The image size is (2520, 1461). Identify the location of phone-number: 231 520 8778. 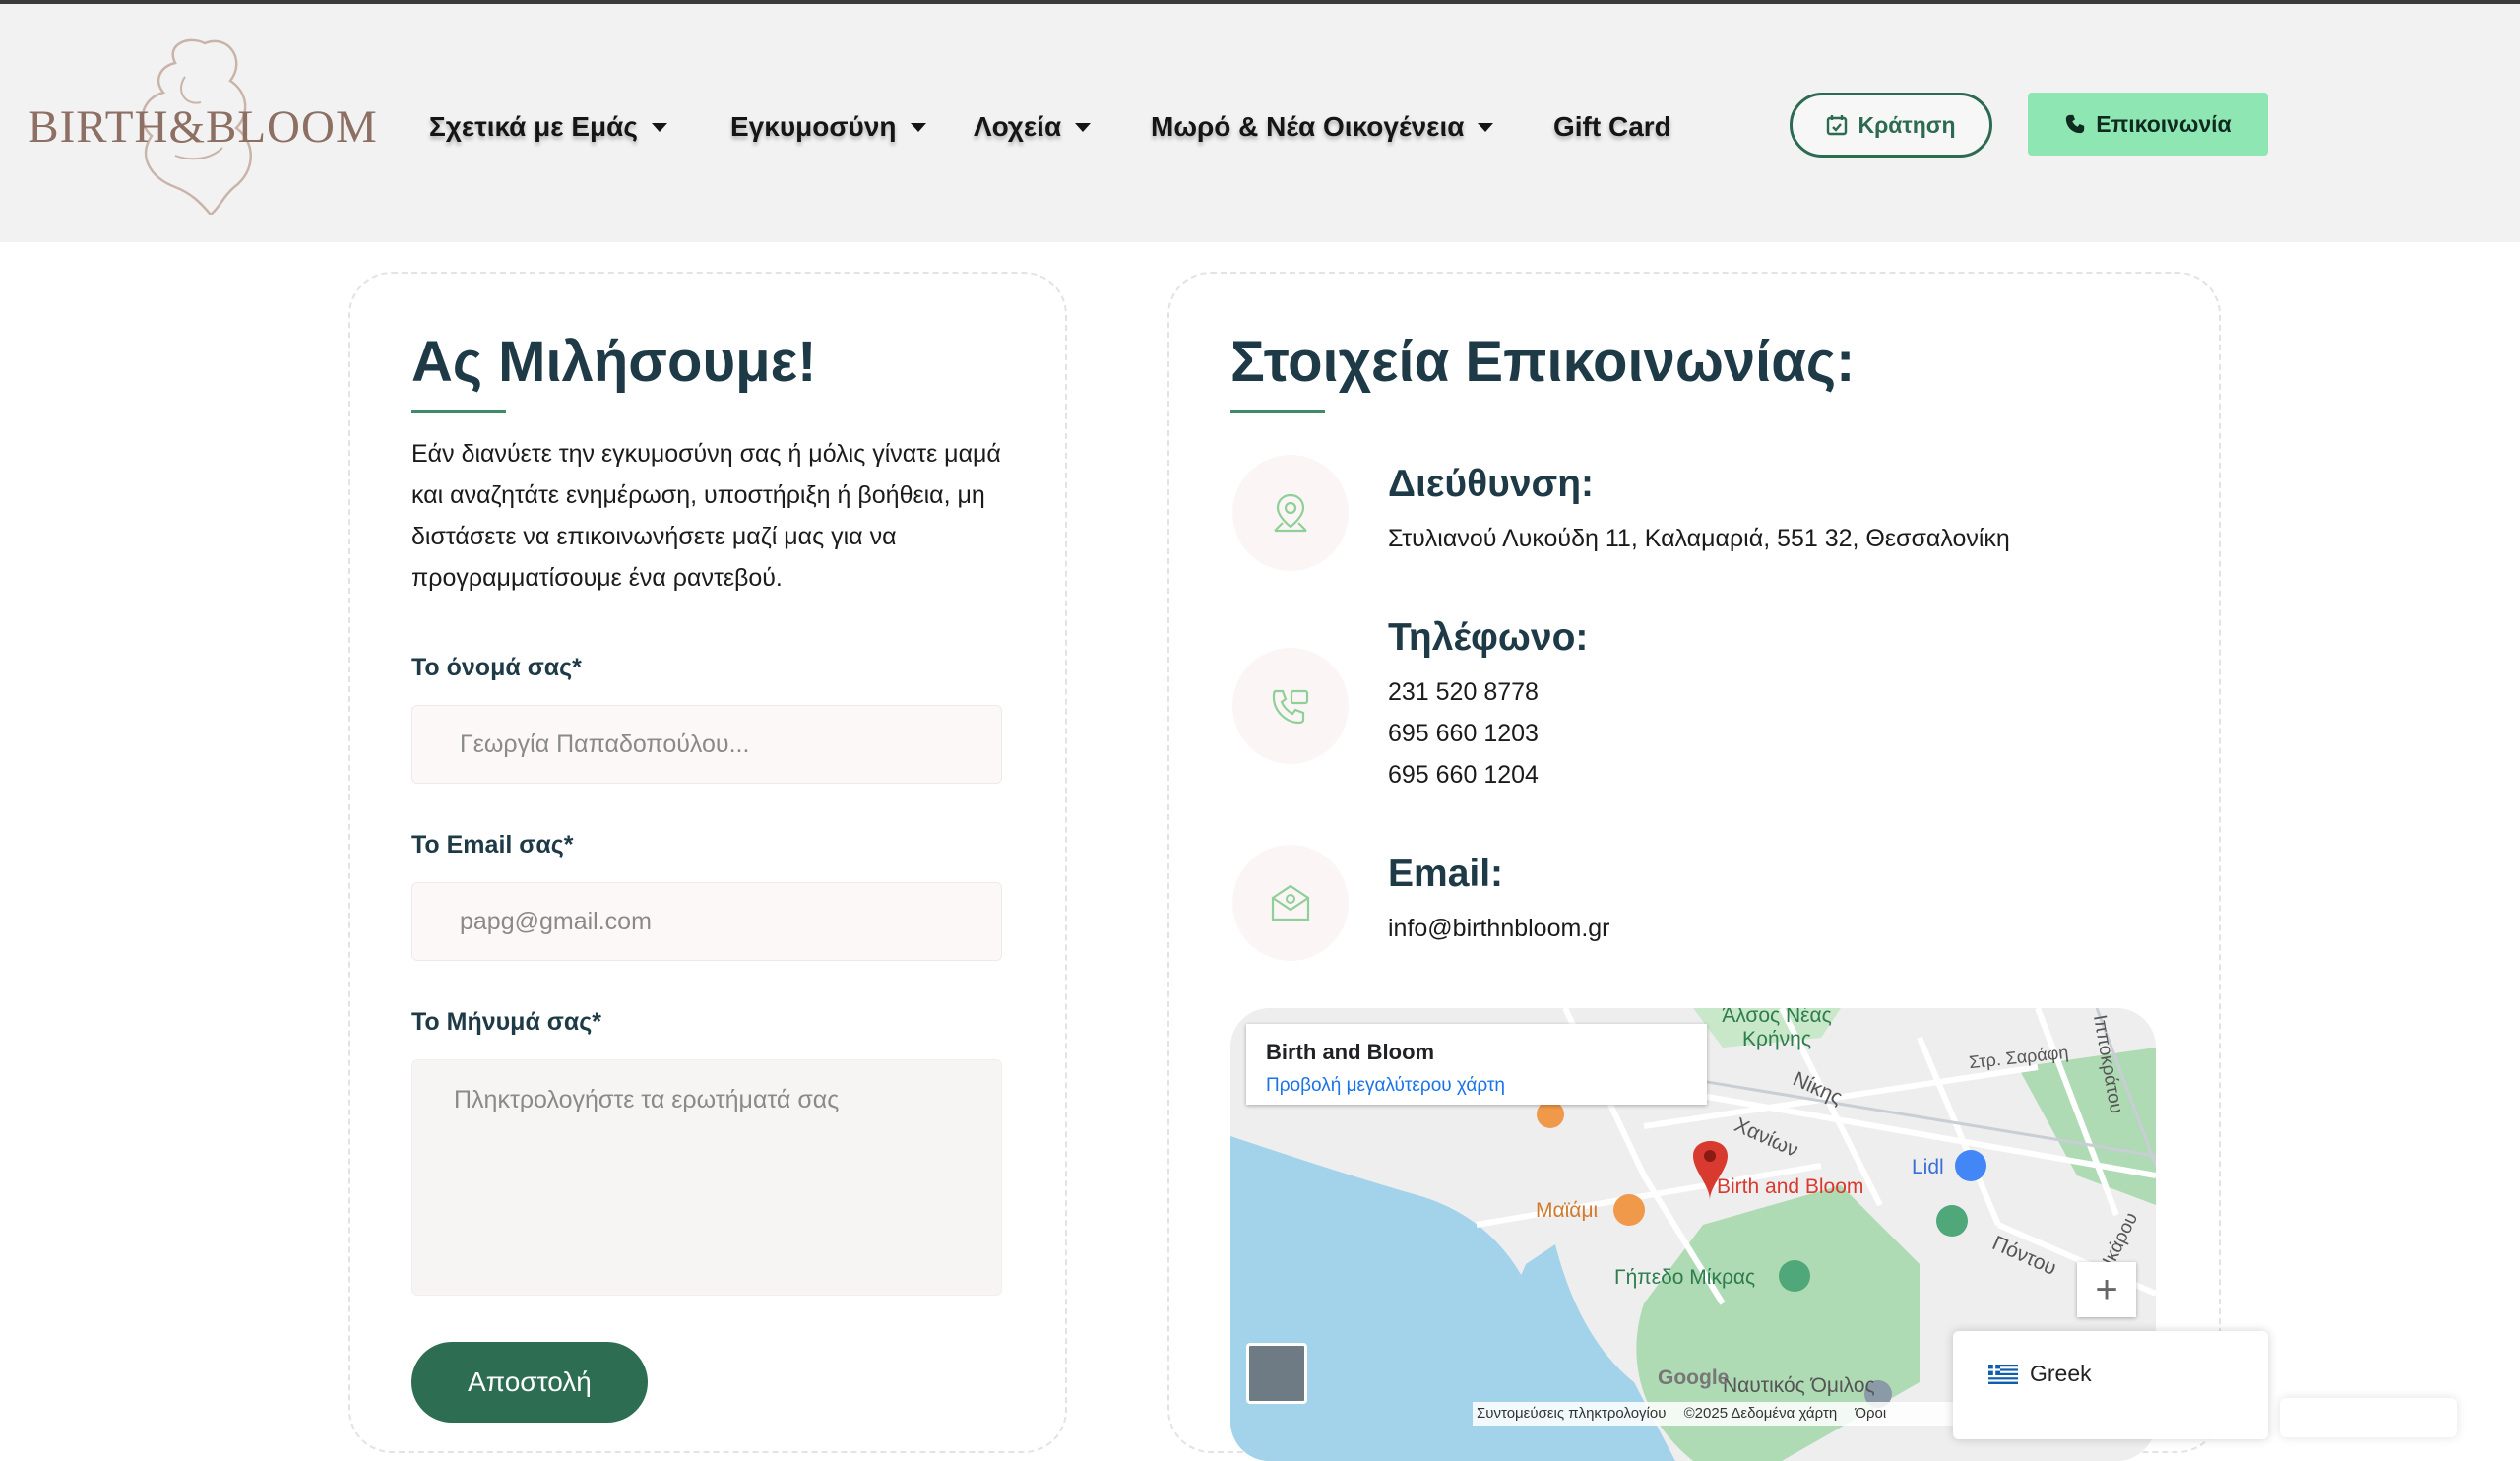
(1463, 692).